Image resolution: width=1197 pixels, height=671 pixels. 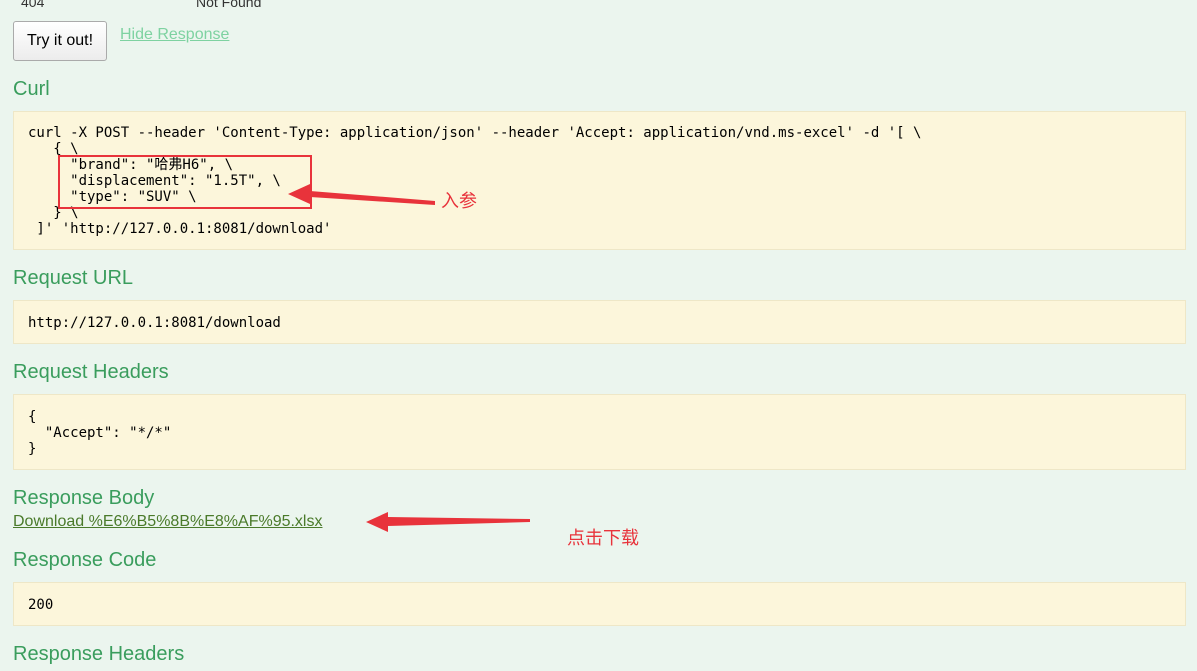 What do you see at coordinates (91, 372) in the screenshot?
I see `request-headers-heading: Request Headers` at bounding box center [91, 372].